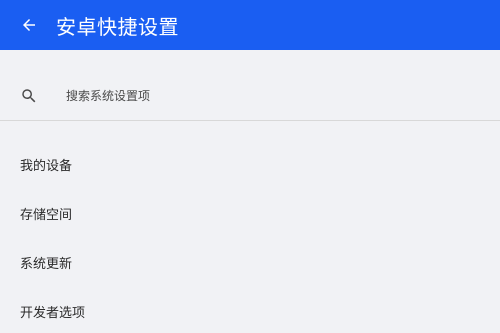 The height and width of the screenshot is (333, 500). Describe the element at coordinates (250, 213) in the screenshot. I see `settings-item-storage: 存储空间` at that location.